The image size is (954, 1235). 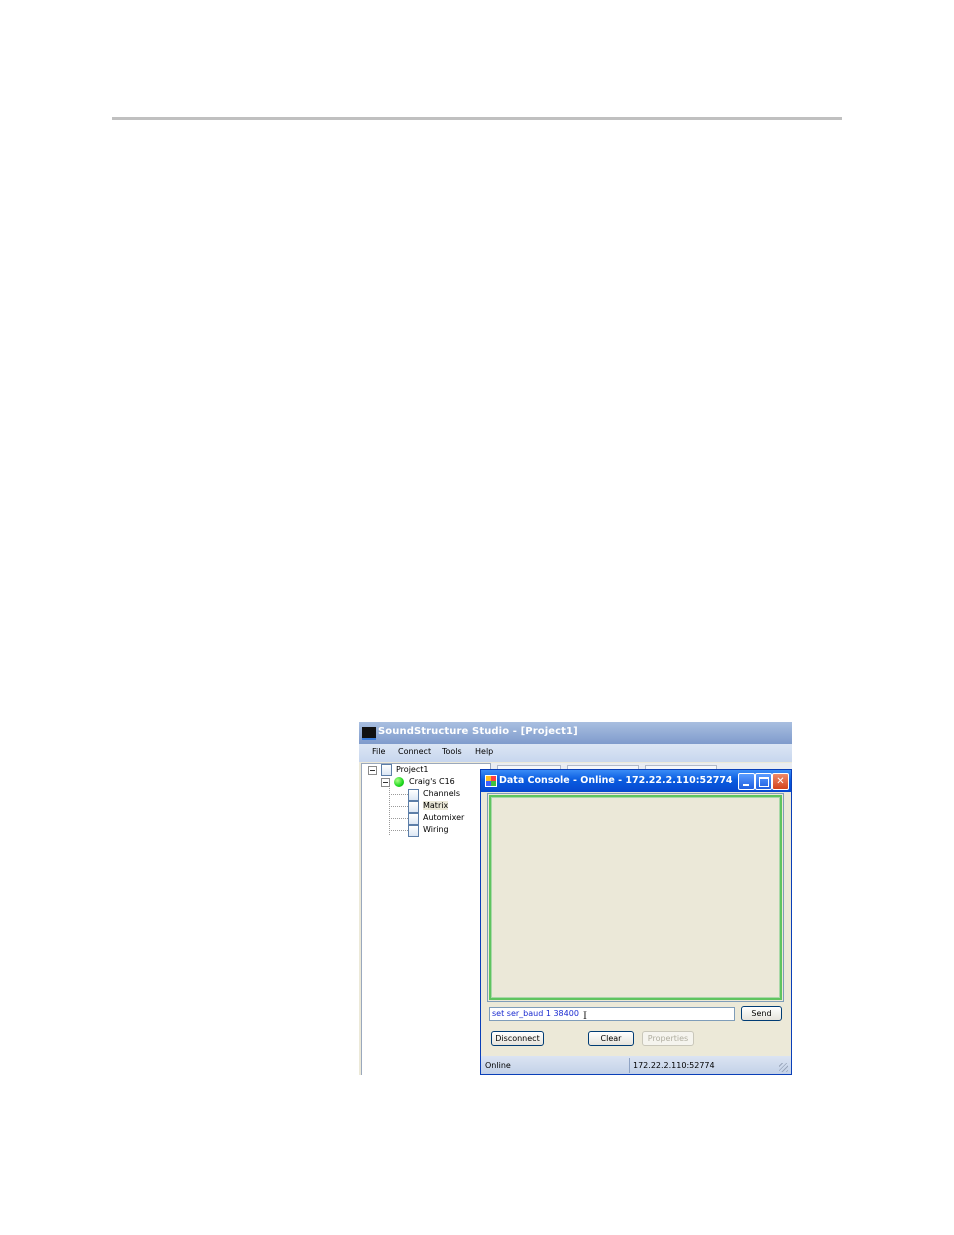 I want to click on app-title-bar: SoundStructure Studio - [Project1], so click(x=575, y=733).